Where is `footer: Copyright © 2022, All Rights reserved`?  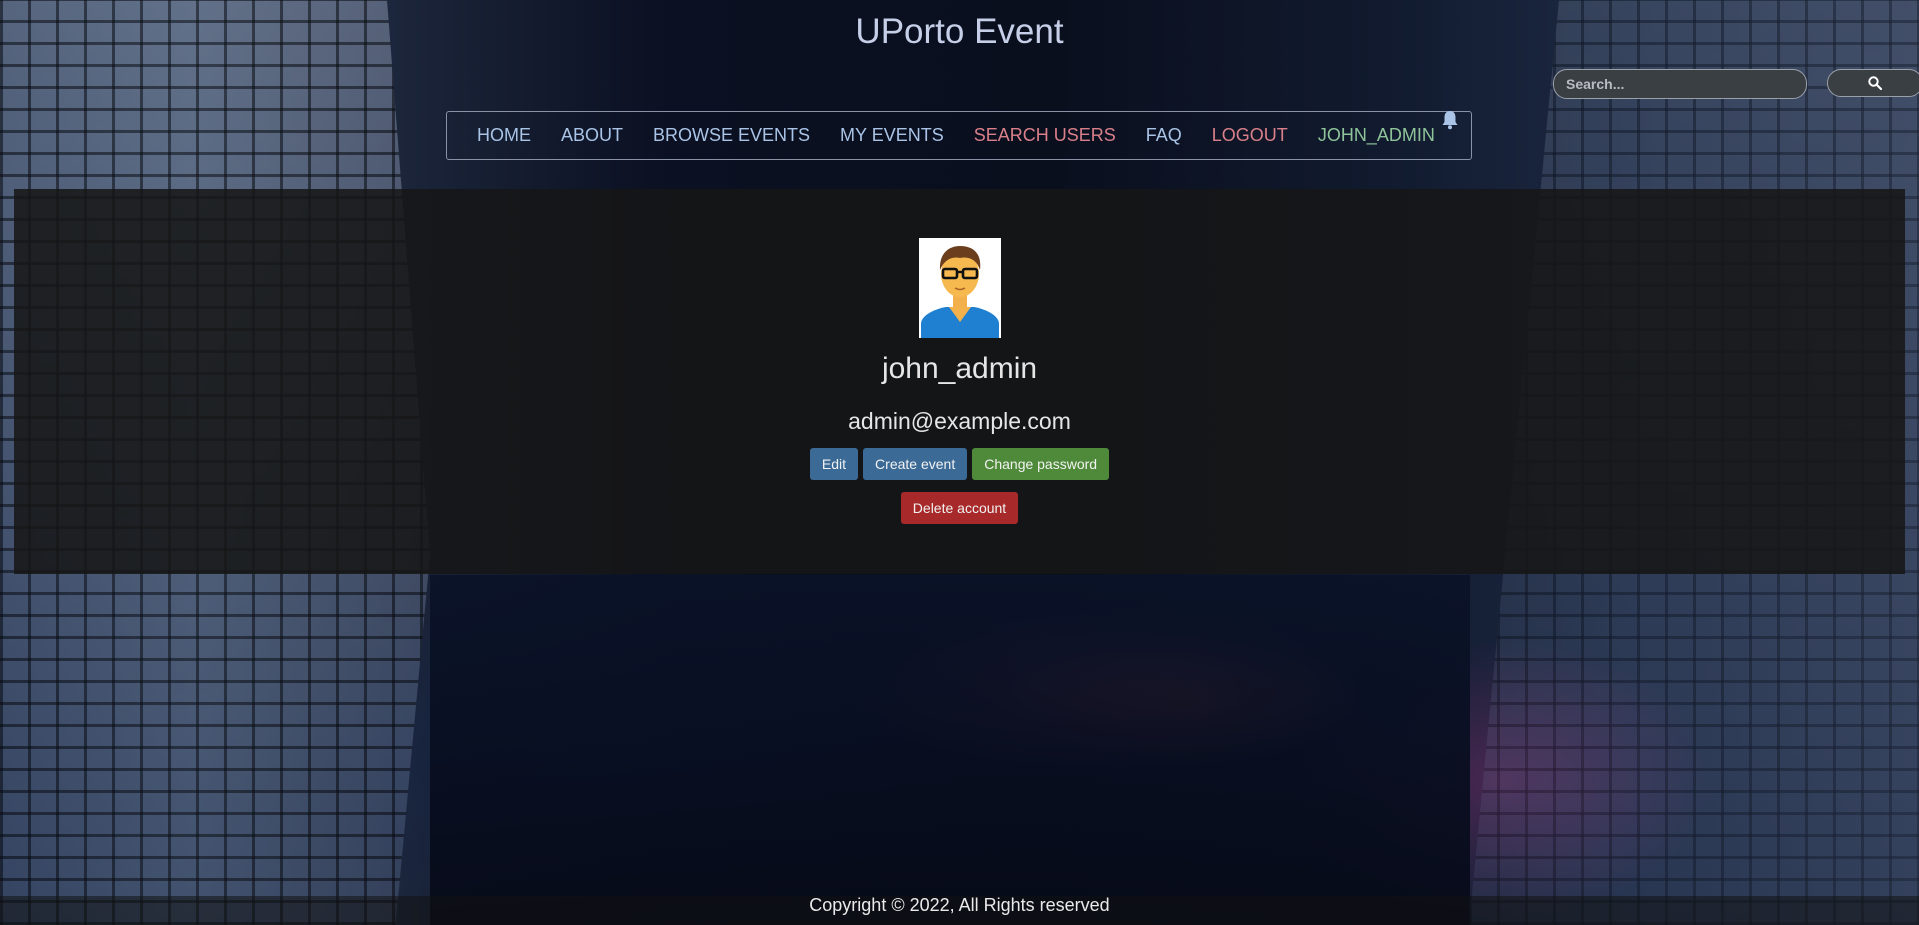
footer: Copyright © 2022, All Rights reserved is located at coordinates (959, 910).